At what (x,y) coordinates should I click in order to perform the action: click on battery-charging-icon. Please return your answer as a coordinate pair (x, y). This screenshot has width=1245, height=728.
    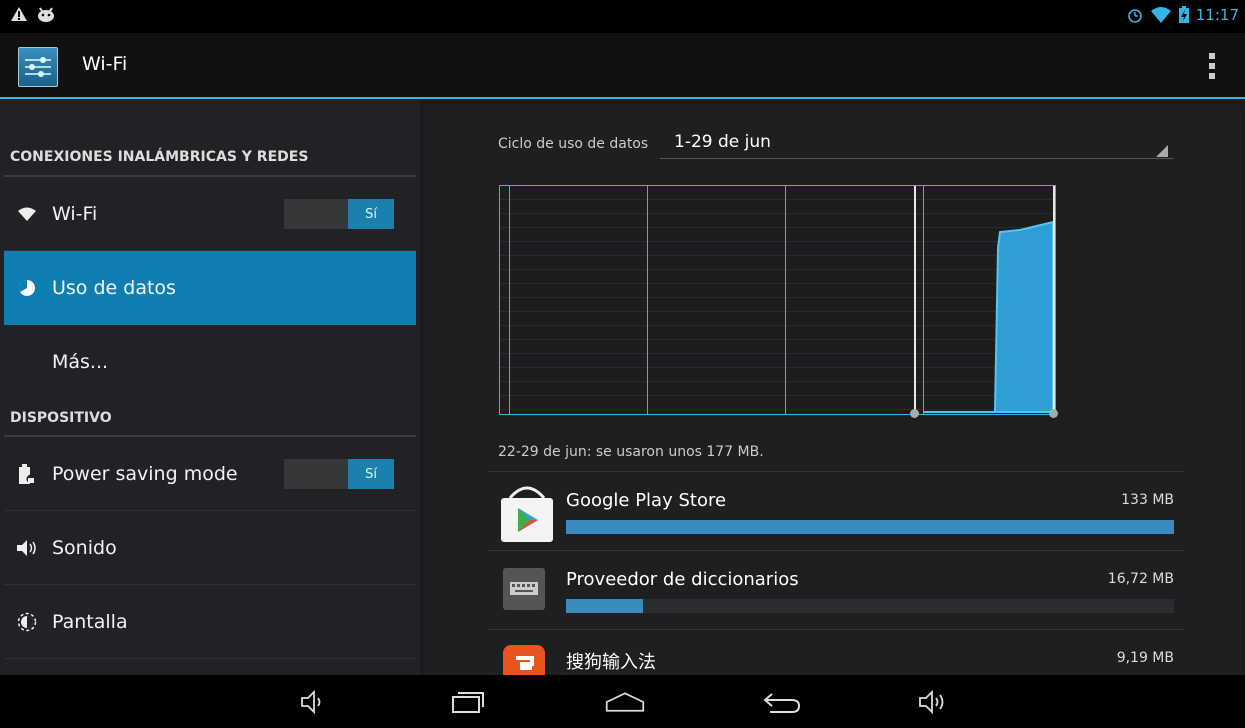
    Looking at the image, I should click on (1183, 14).